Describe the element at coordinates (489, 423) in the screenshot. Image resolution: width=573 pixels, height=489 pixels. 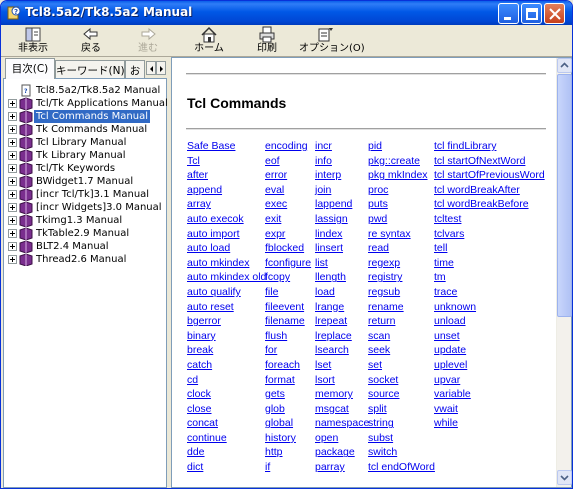
I see `command-link: while` at that location.